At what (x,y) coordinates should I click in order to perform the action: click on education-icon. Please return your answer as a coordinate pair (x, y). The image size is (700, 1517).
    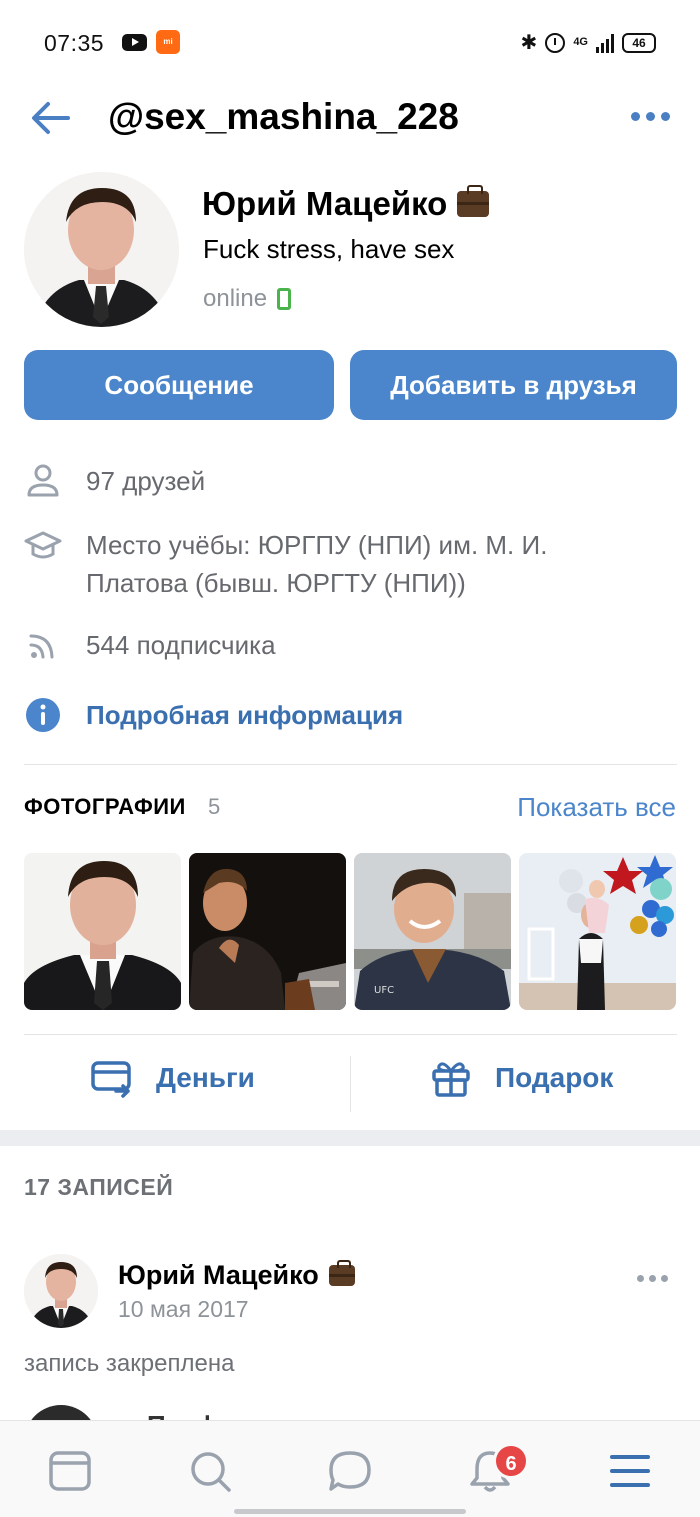
    Looking at the image, I should click on (43, 545).